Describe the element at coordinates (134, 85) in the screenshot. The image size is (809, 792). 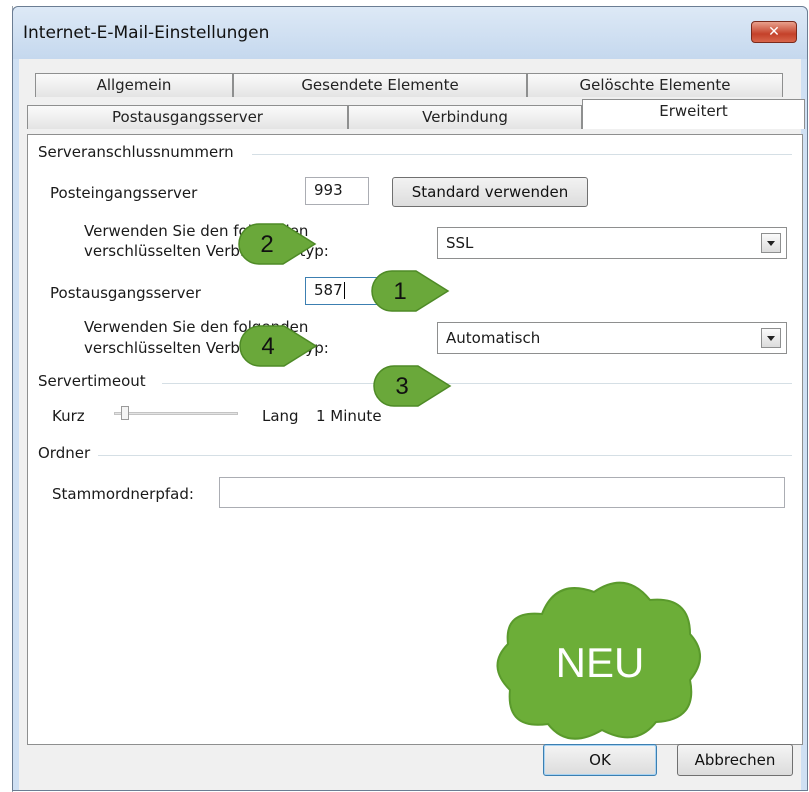
I see `tab-allgemein: Allgemein` at that location.